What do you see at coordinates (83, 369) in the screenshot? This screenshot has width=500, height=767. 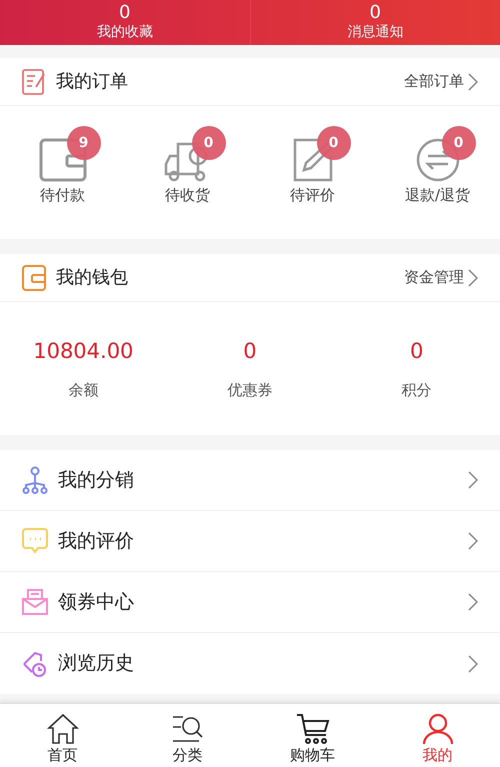 I see `wallet-stat-button: 10804.00 余额` at bounding box center [83, 369].